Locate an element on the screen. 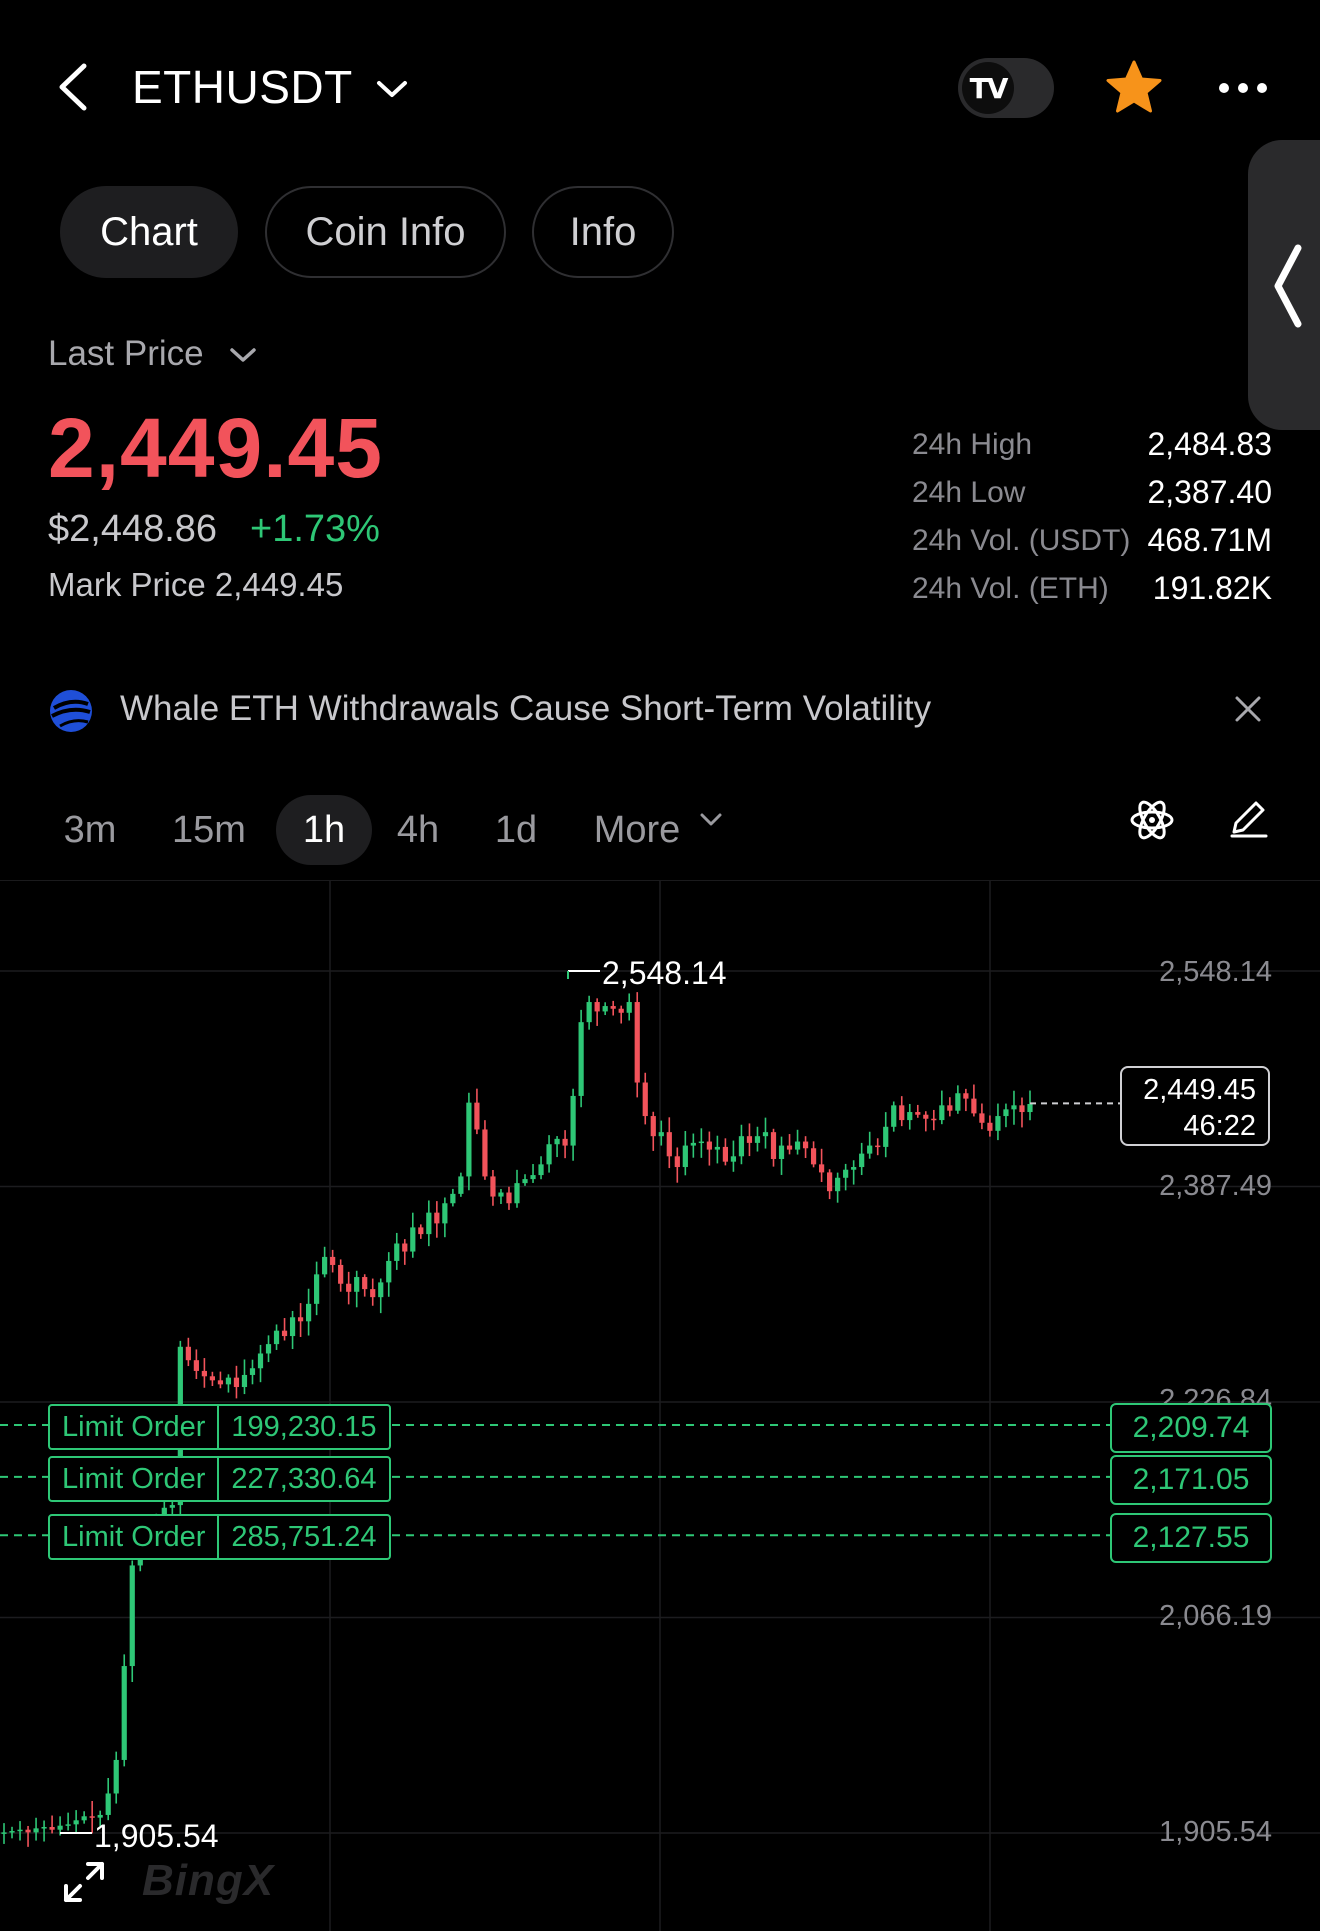  y-axis-label: 2,387.49 is located at coordinates (1215, 1186).